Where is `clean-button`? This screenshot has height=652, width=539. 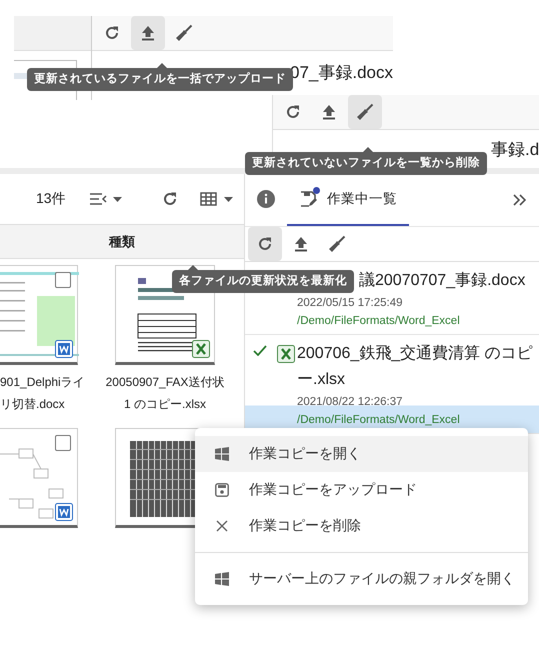
clean-button is located at coordinates (365, 112).